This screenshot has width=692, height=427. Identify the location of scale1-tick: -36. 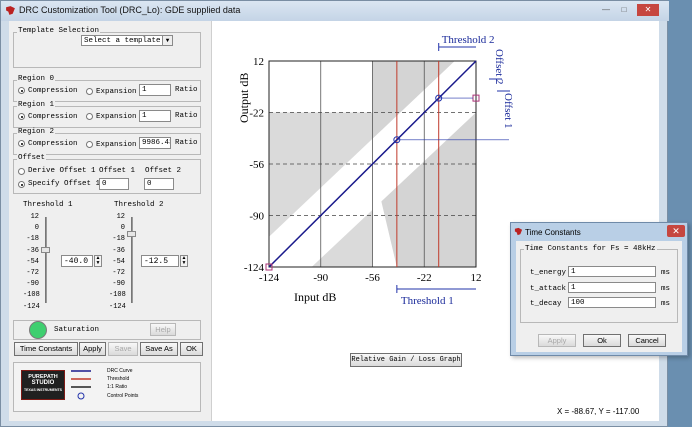
(32, 250).